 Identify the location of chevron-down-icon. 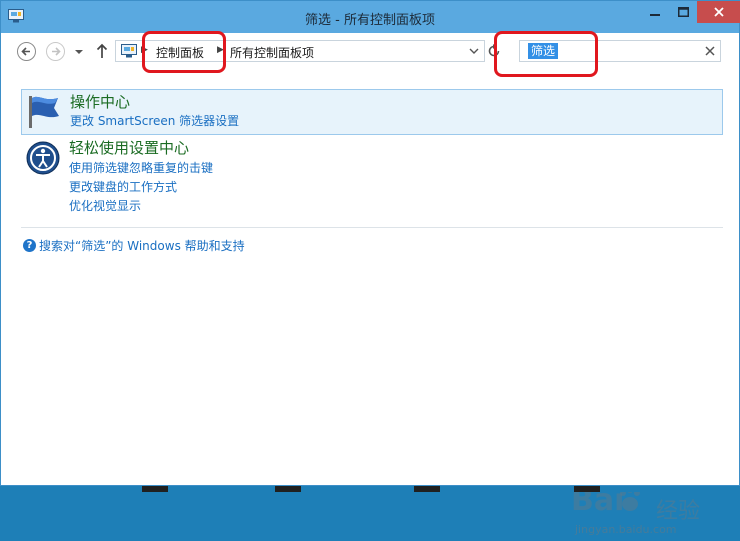
(474, 51).